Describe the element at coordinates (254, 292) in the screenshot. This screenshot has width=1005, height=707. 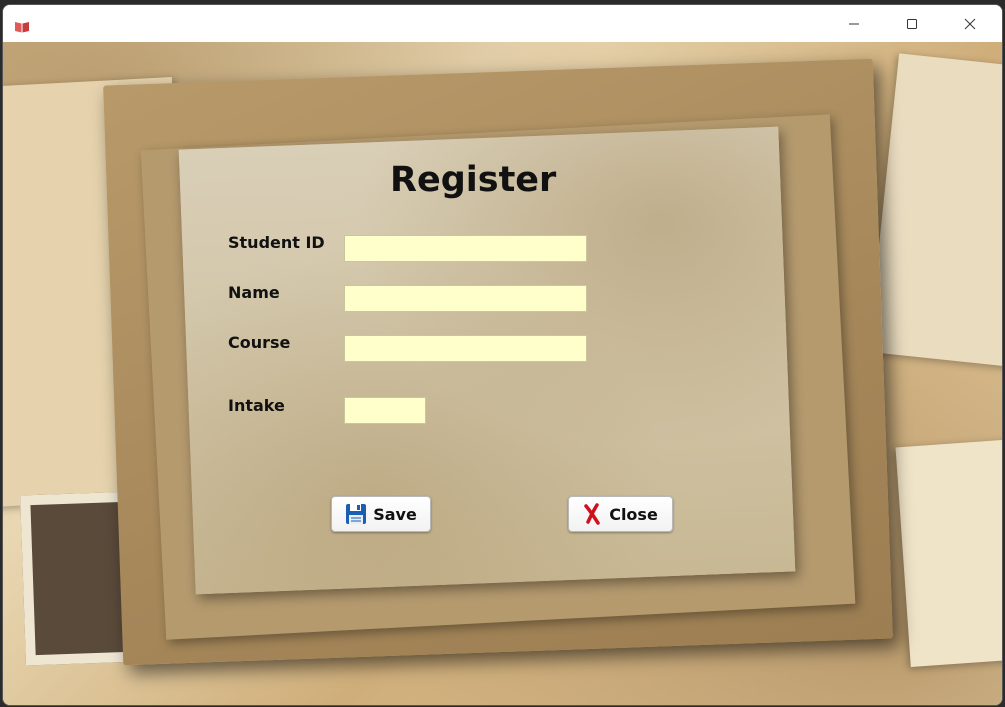
I see `name-label: Name` at that location.